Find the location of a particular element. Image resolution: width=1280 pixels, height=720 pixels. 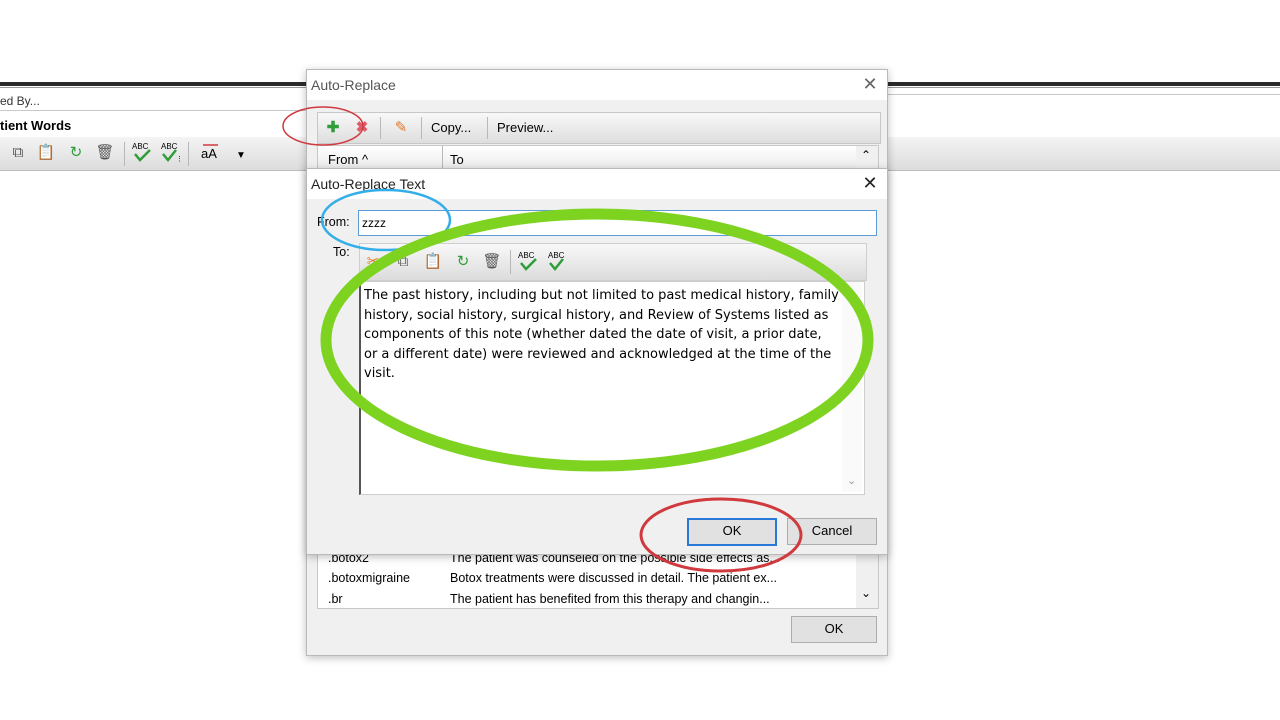

red-annotation-circle-ok is located at coordinates (721, 535).